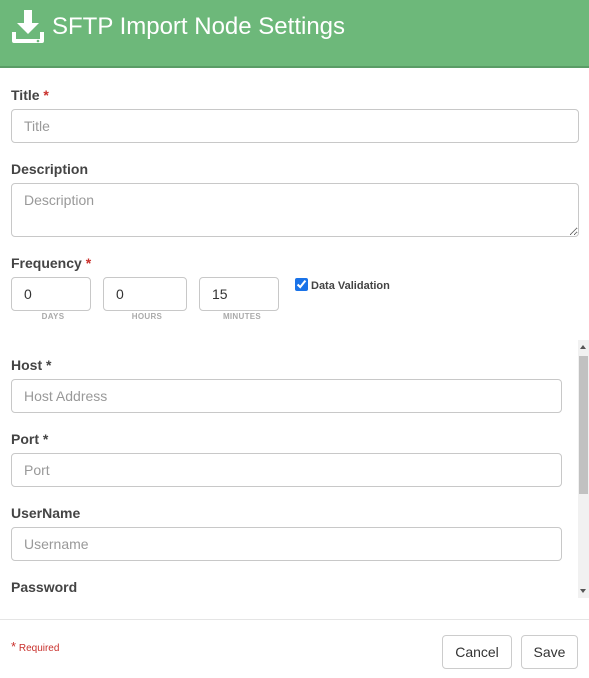 The width and height of the screenshot is (589, 678). Describe the element at coordinates (145, 294) in the screenshot. I see `hours-input` at that location.